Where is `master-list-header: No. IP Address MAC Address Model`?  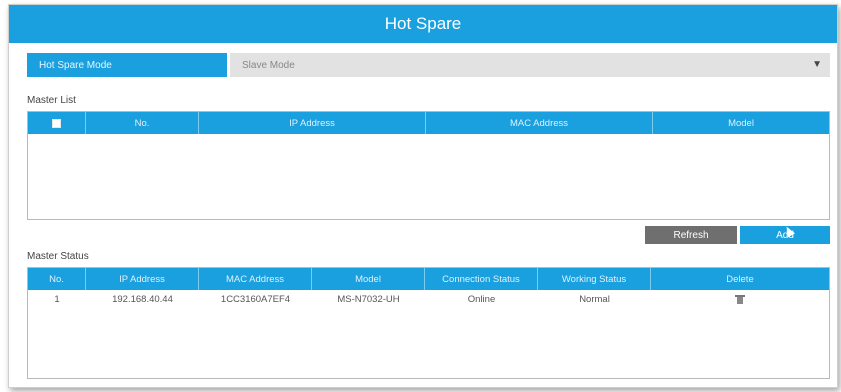 master-list-header: No. IP Address MAC Address Model is located at coordinates (428, 123).